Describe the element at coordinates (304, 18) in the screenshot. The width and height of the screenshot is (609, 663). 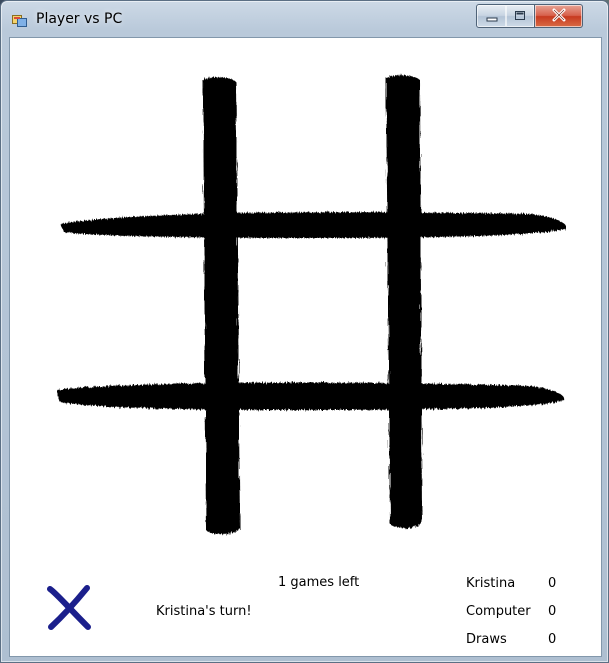
I see `title-bar: Player vs PC` at that location.